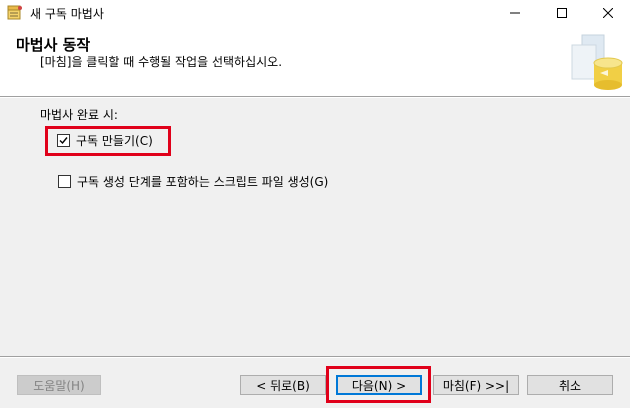 Image resolution: width=630 pixels, height=408 pixels. I want to click on generate-script-label: 구독 생성 단계를 포함하는 스크립트 파일 생성(G), so click(203, 182).